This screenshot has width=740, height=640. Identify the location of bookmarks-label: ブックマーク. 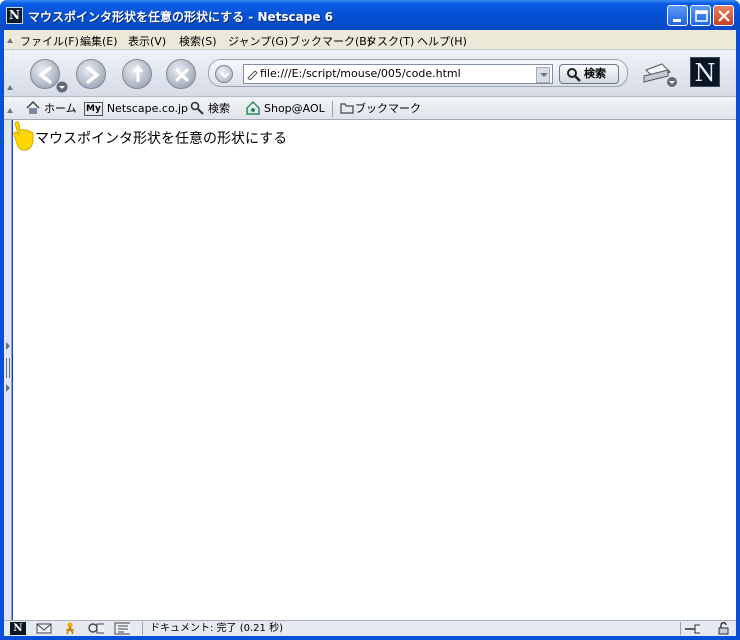
(388, 108).